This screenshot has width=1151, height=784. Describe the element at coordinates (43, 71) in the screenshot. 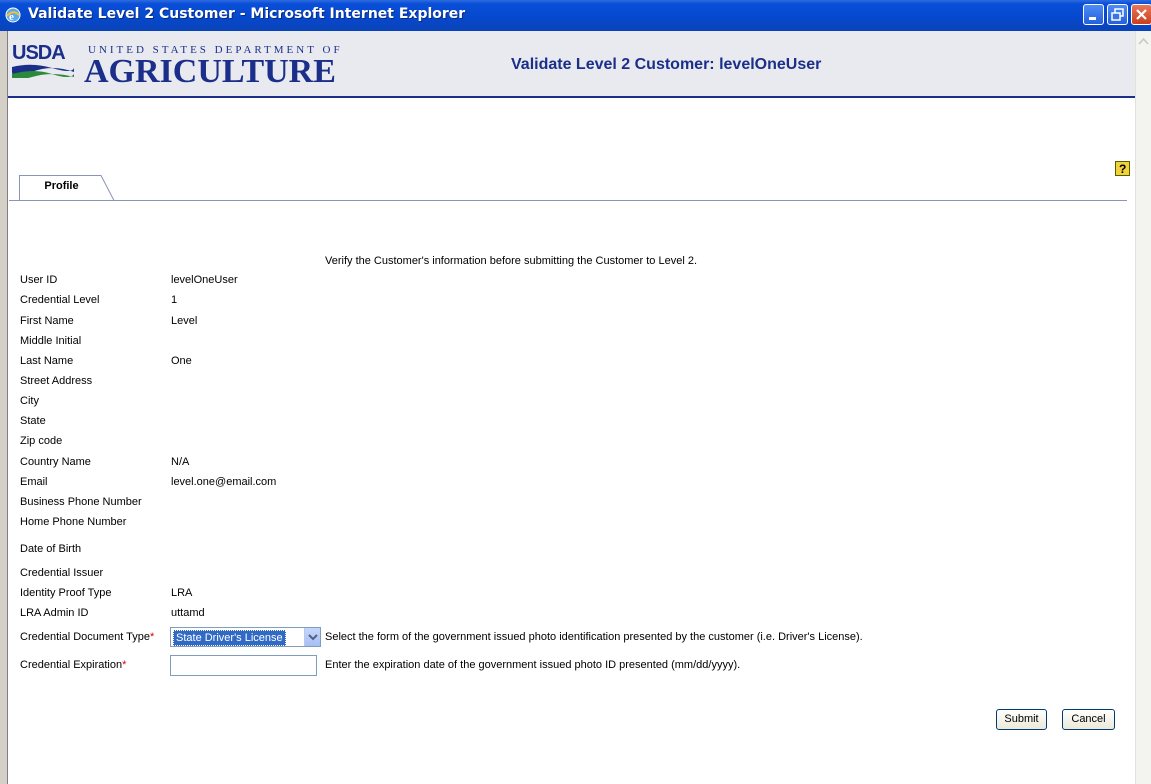

I see `logo-stripe-icon` at that location.